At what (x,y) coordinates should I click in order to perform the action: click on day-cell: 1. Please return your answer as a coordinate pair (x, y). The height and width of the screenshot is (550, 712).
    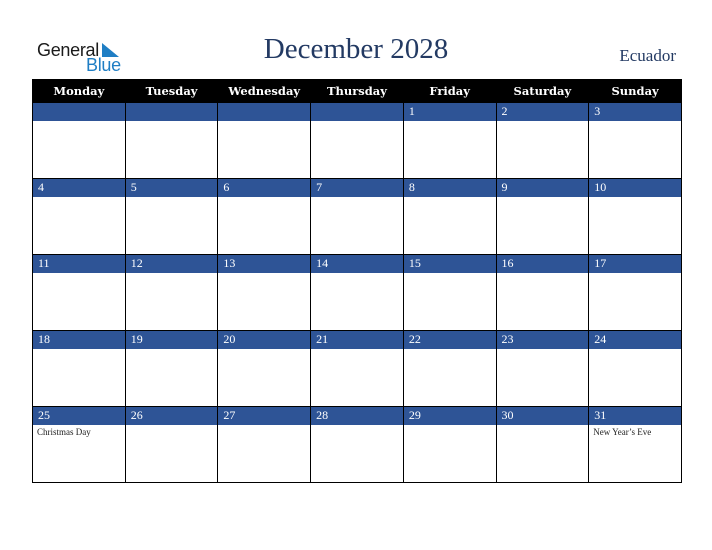
    Looking at the image, I should click on (449, 140).